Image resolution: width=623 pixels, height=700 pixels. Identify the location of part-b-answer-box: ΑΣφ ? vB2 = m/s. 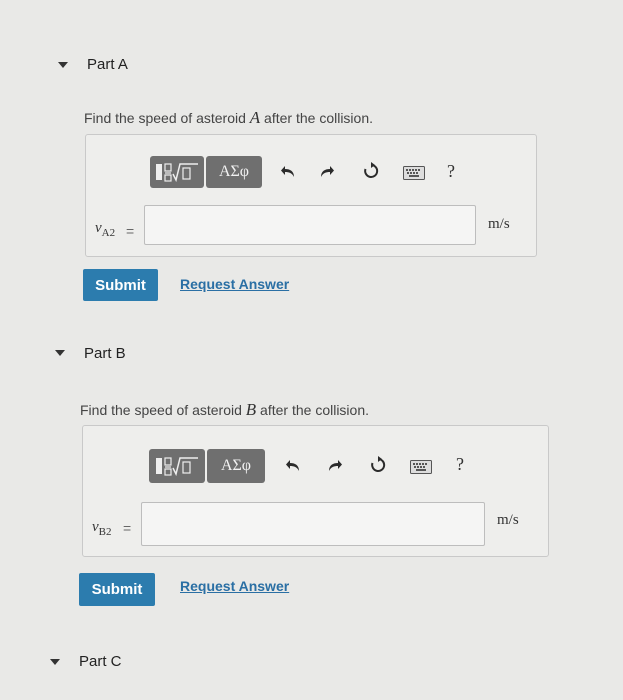
(315, 491).